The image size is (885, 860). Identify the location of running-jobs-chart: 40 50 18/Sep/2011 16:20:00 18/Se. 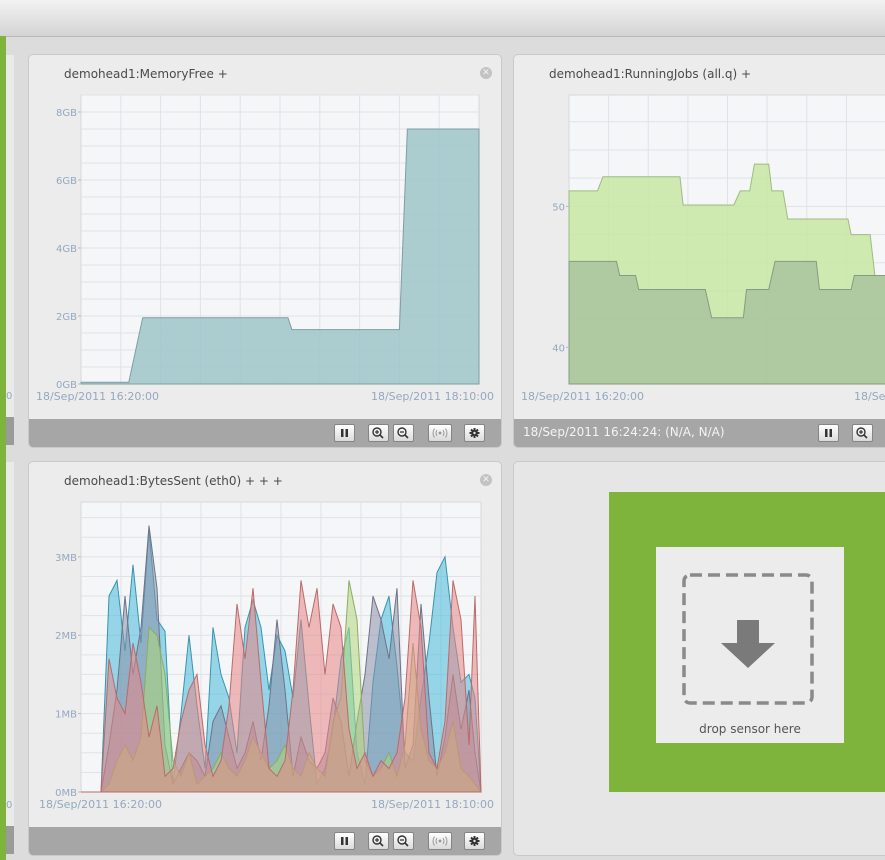
(703, 248).